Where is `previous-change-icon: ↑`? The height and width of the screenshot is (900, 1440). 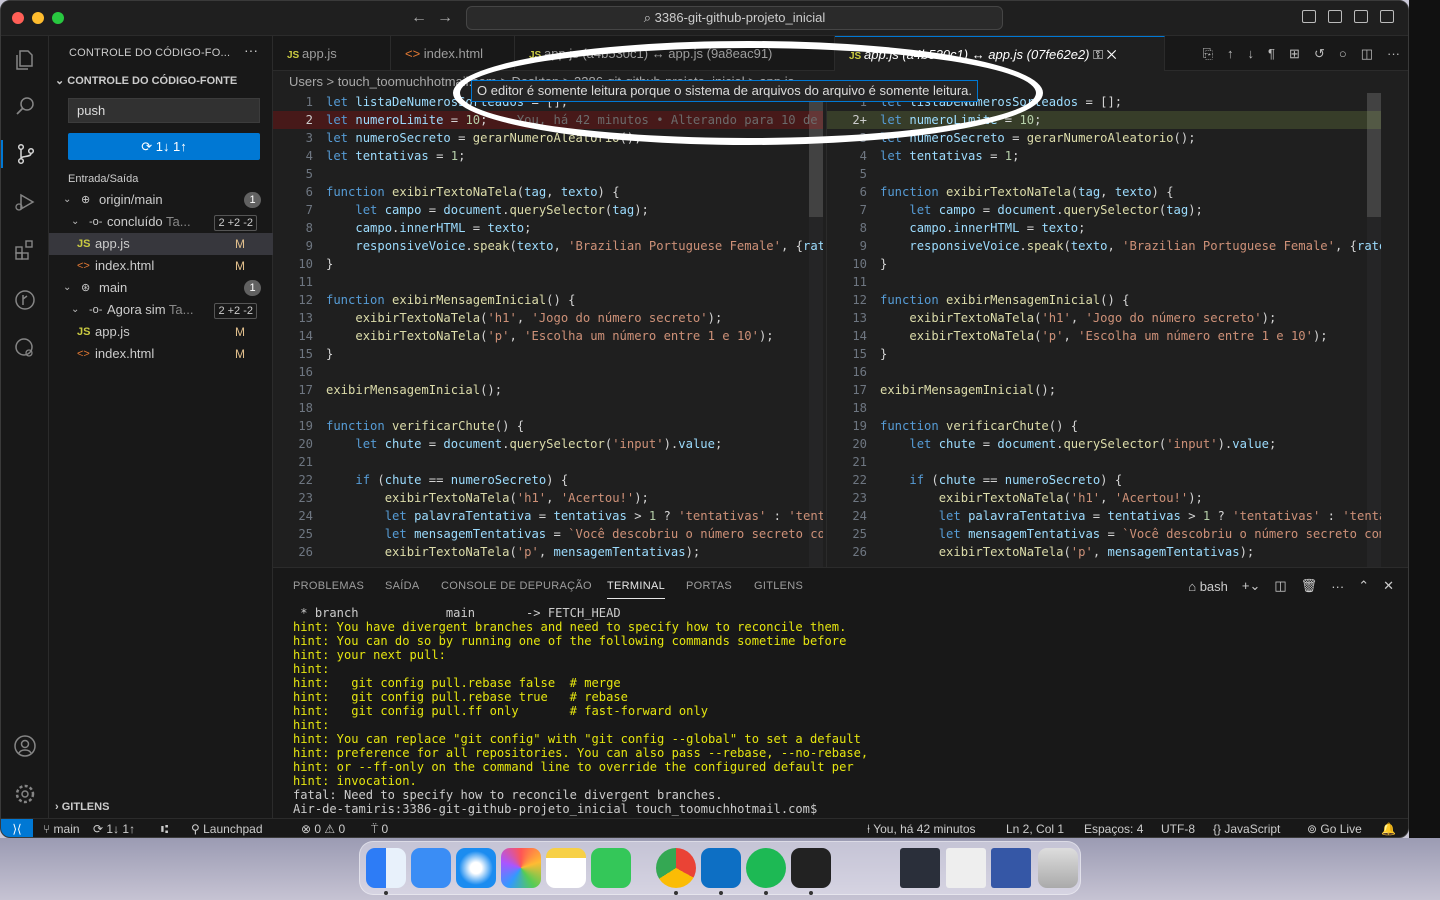
previous-change-icon: ↑ is located at coordinates (1230, 54).